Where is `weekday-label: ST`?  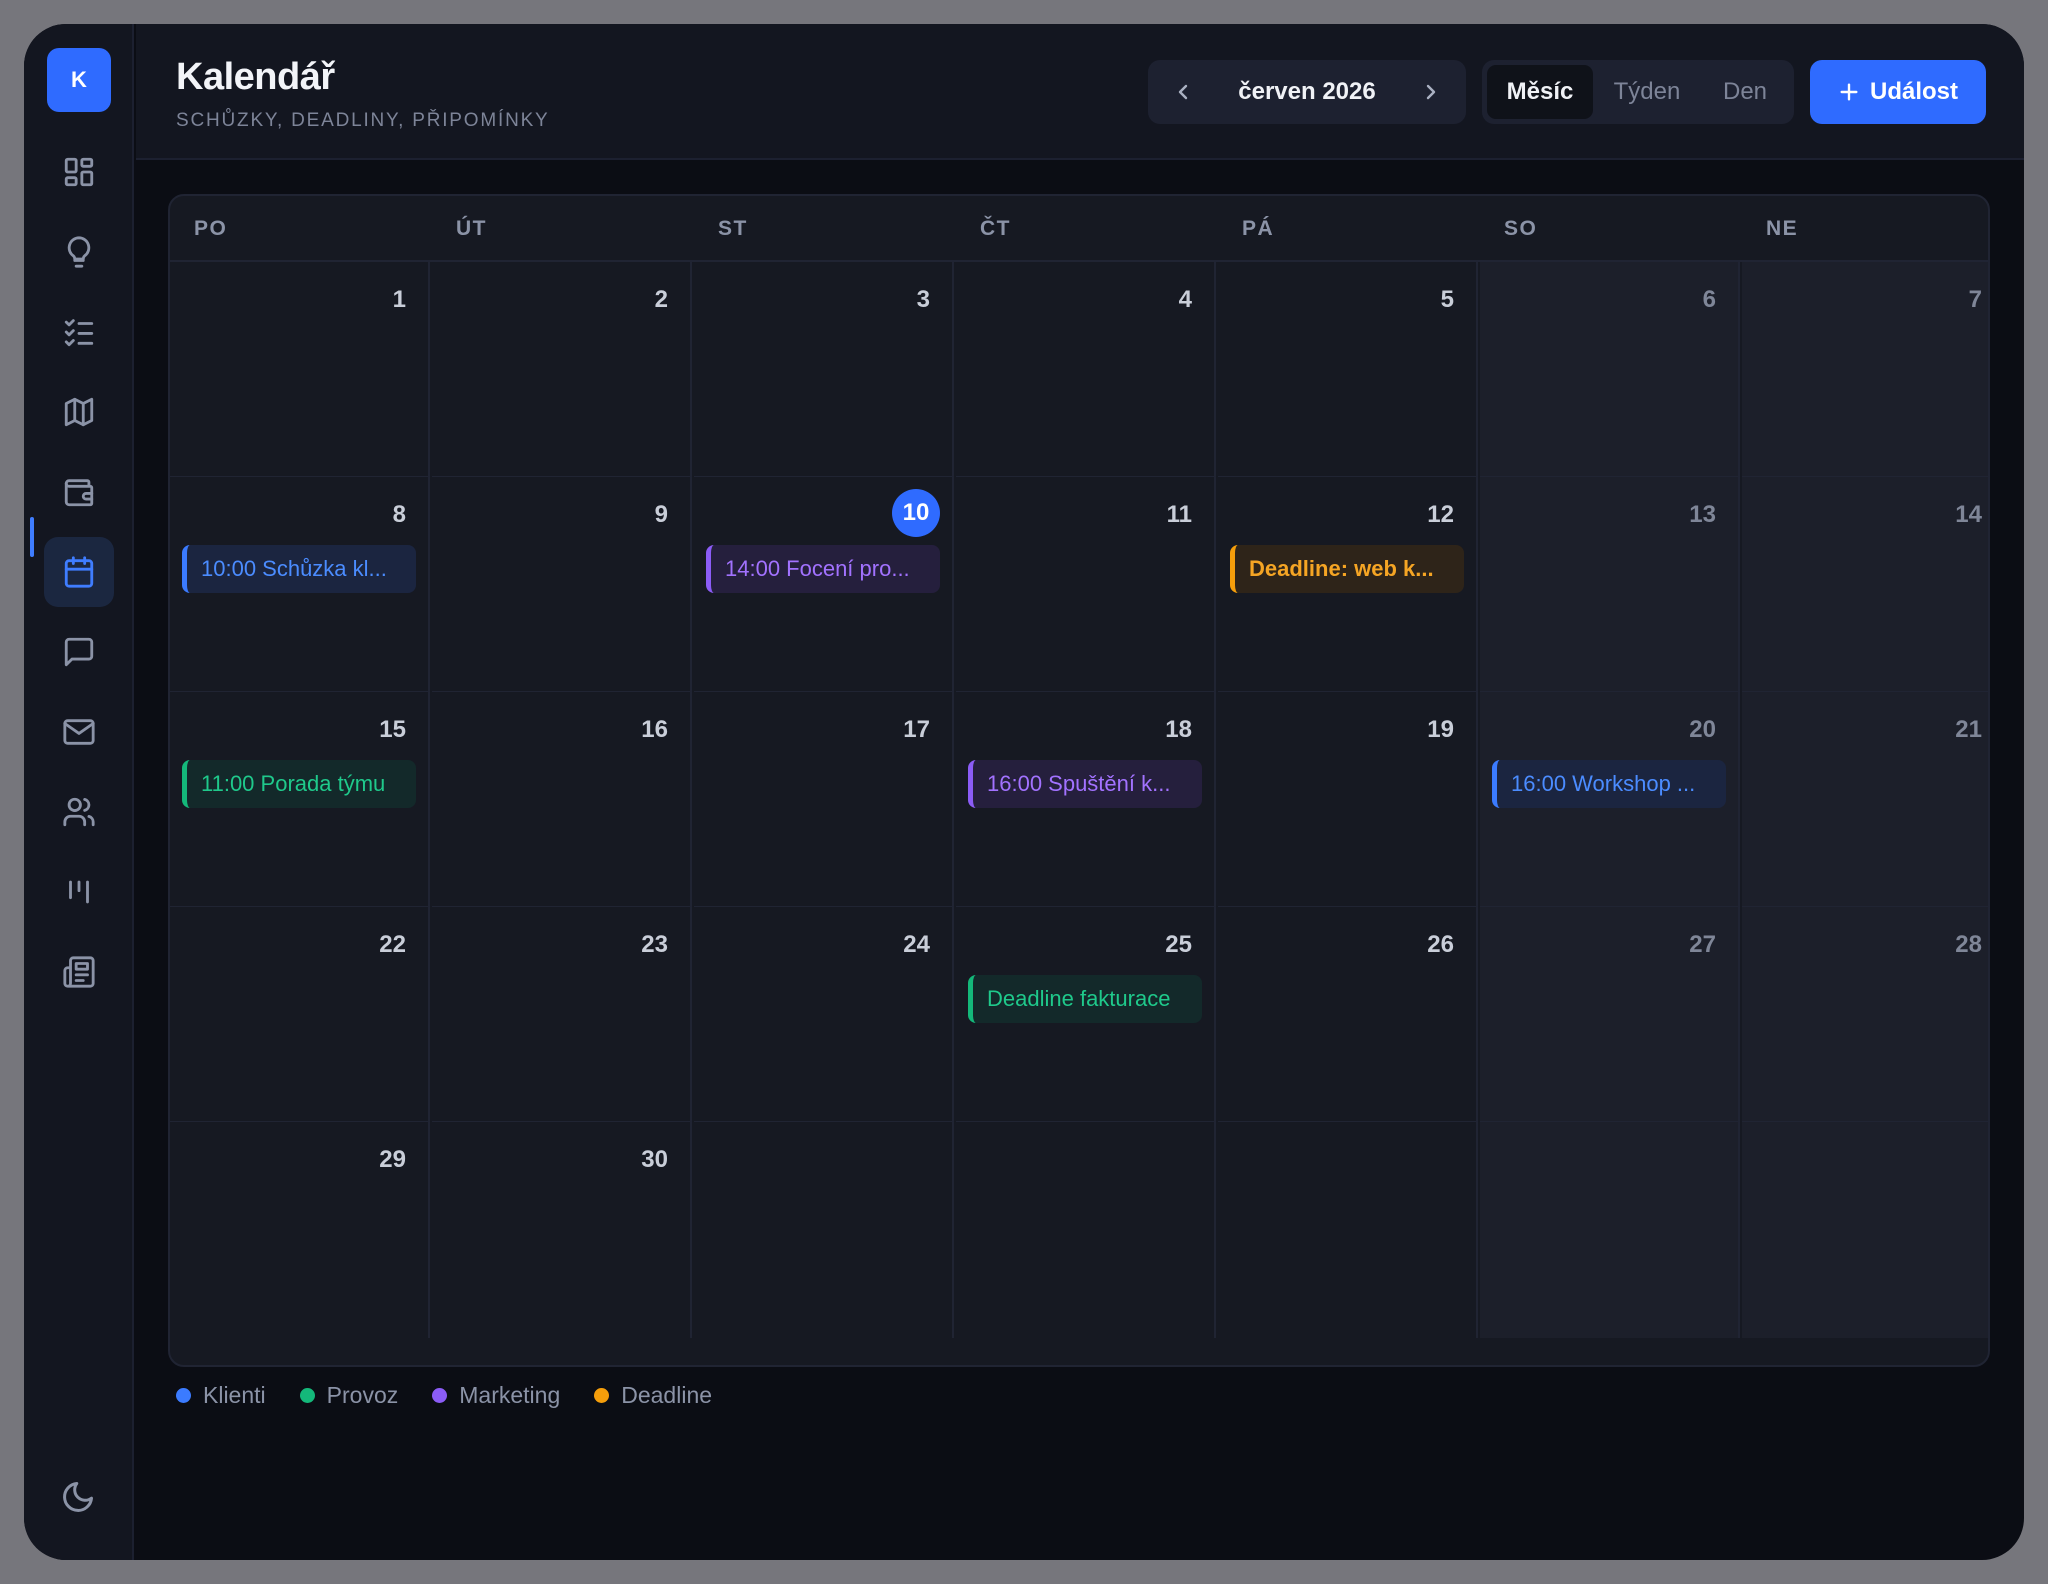
weekday-label: ST is located at coordinates (733, 228).